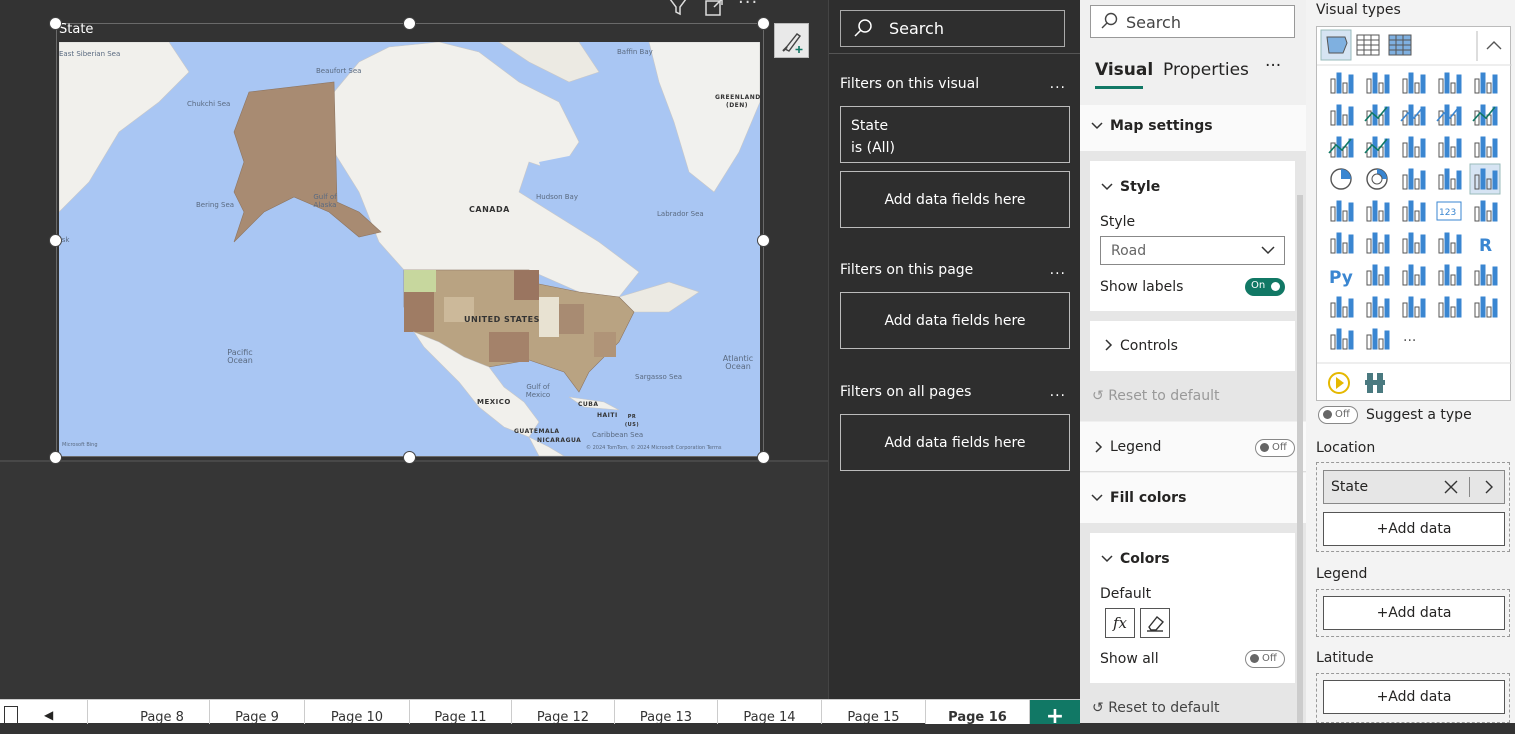 The width and height of the screenshot is (1515, 734). I want to click on chevron-left-icon: ◀, so click(48, 715).